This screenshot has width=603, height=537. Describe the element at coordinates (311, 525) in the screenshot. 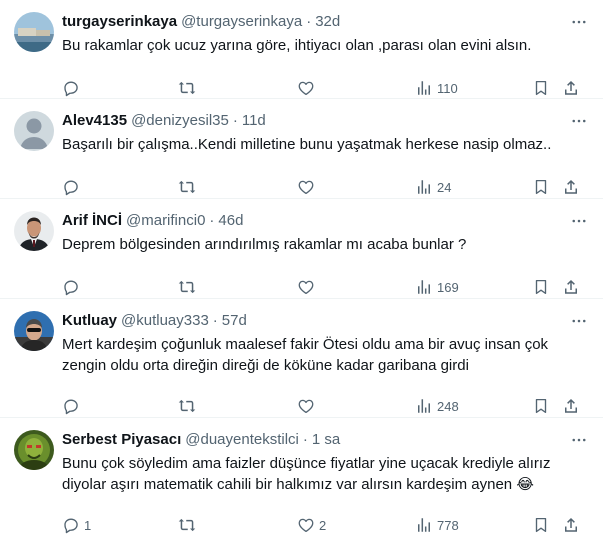

I see `like-button: 2` at that location.